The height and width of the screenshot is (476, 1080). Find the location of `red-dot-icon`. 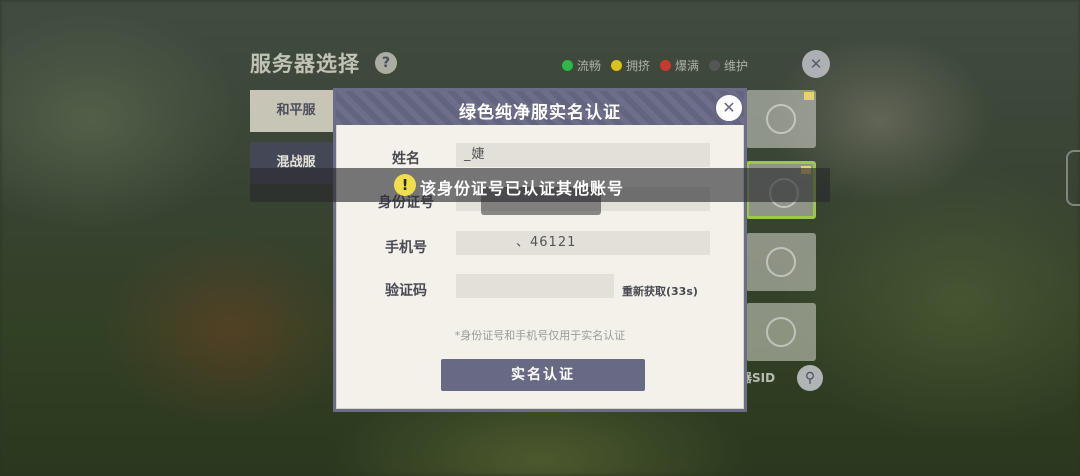

red-dot-icon is located at coordinates (666, 65).